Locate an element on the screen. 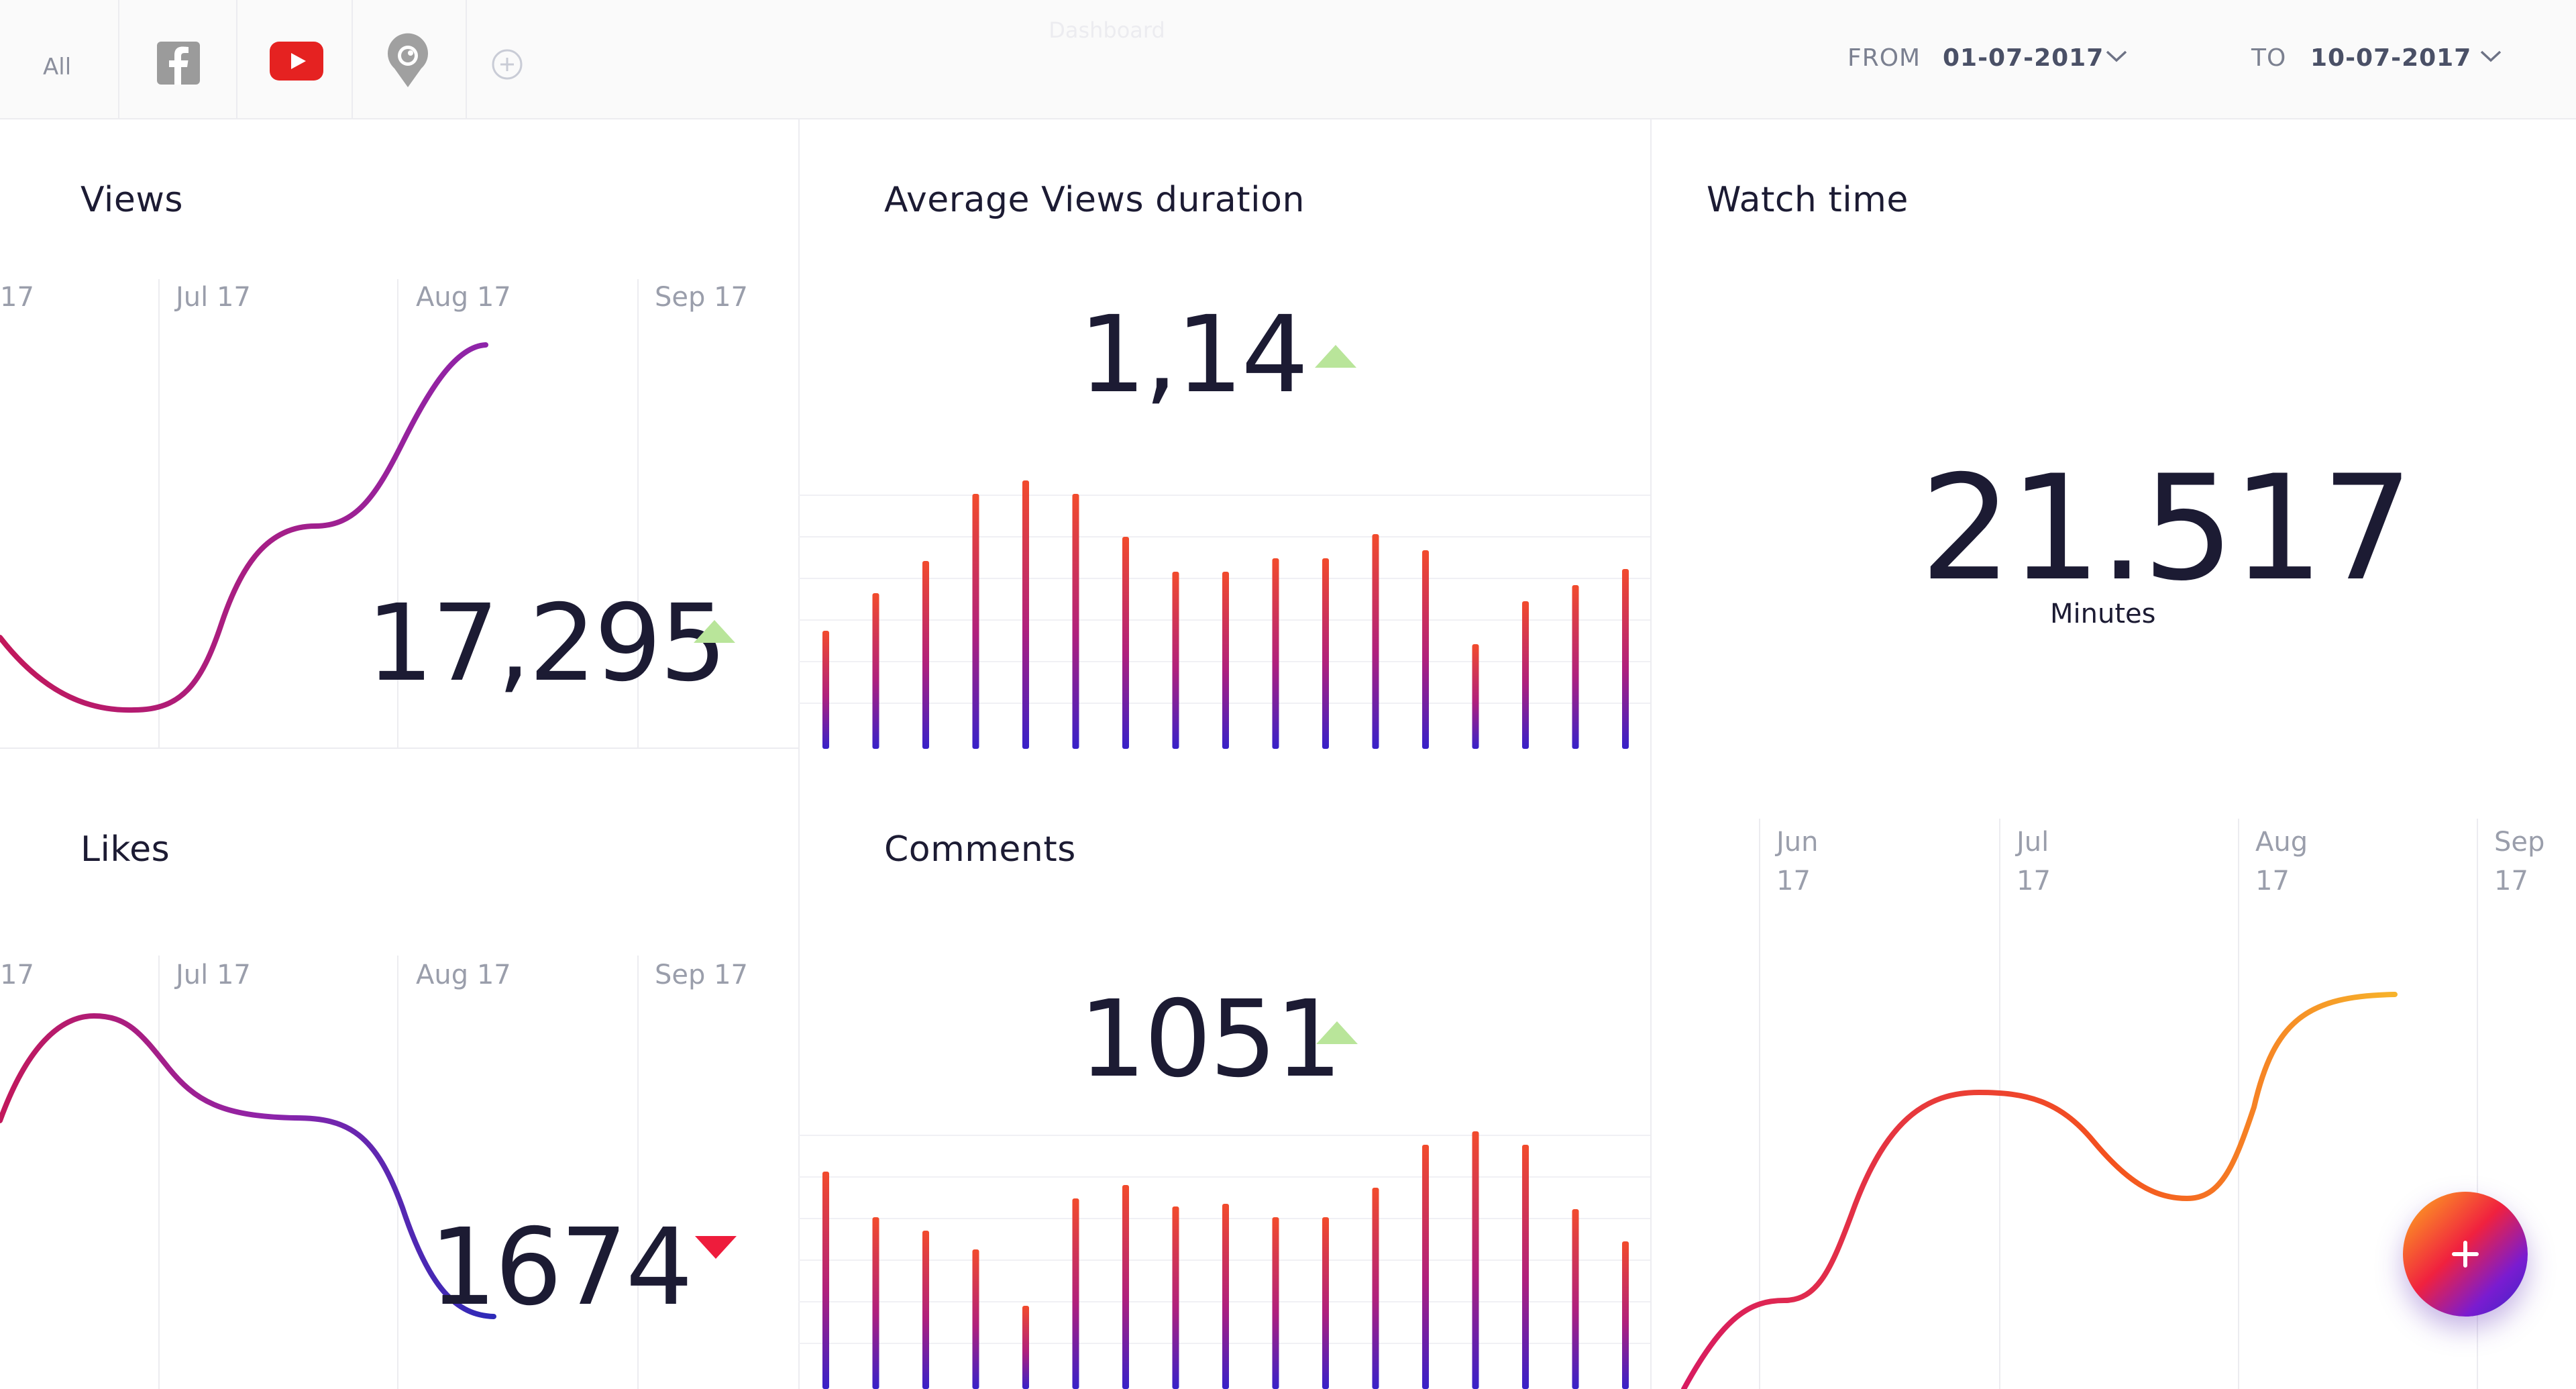 Image resolution: width=2576 pixels, height=1389 pixels. add-fab-button is located at coordinates (2465, 1255).